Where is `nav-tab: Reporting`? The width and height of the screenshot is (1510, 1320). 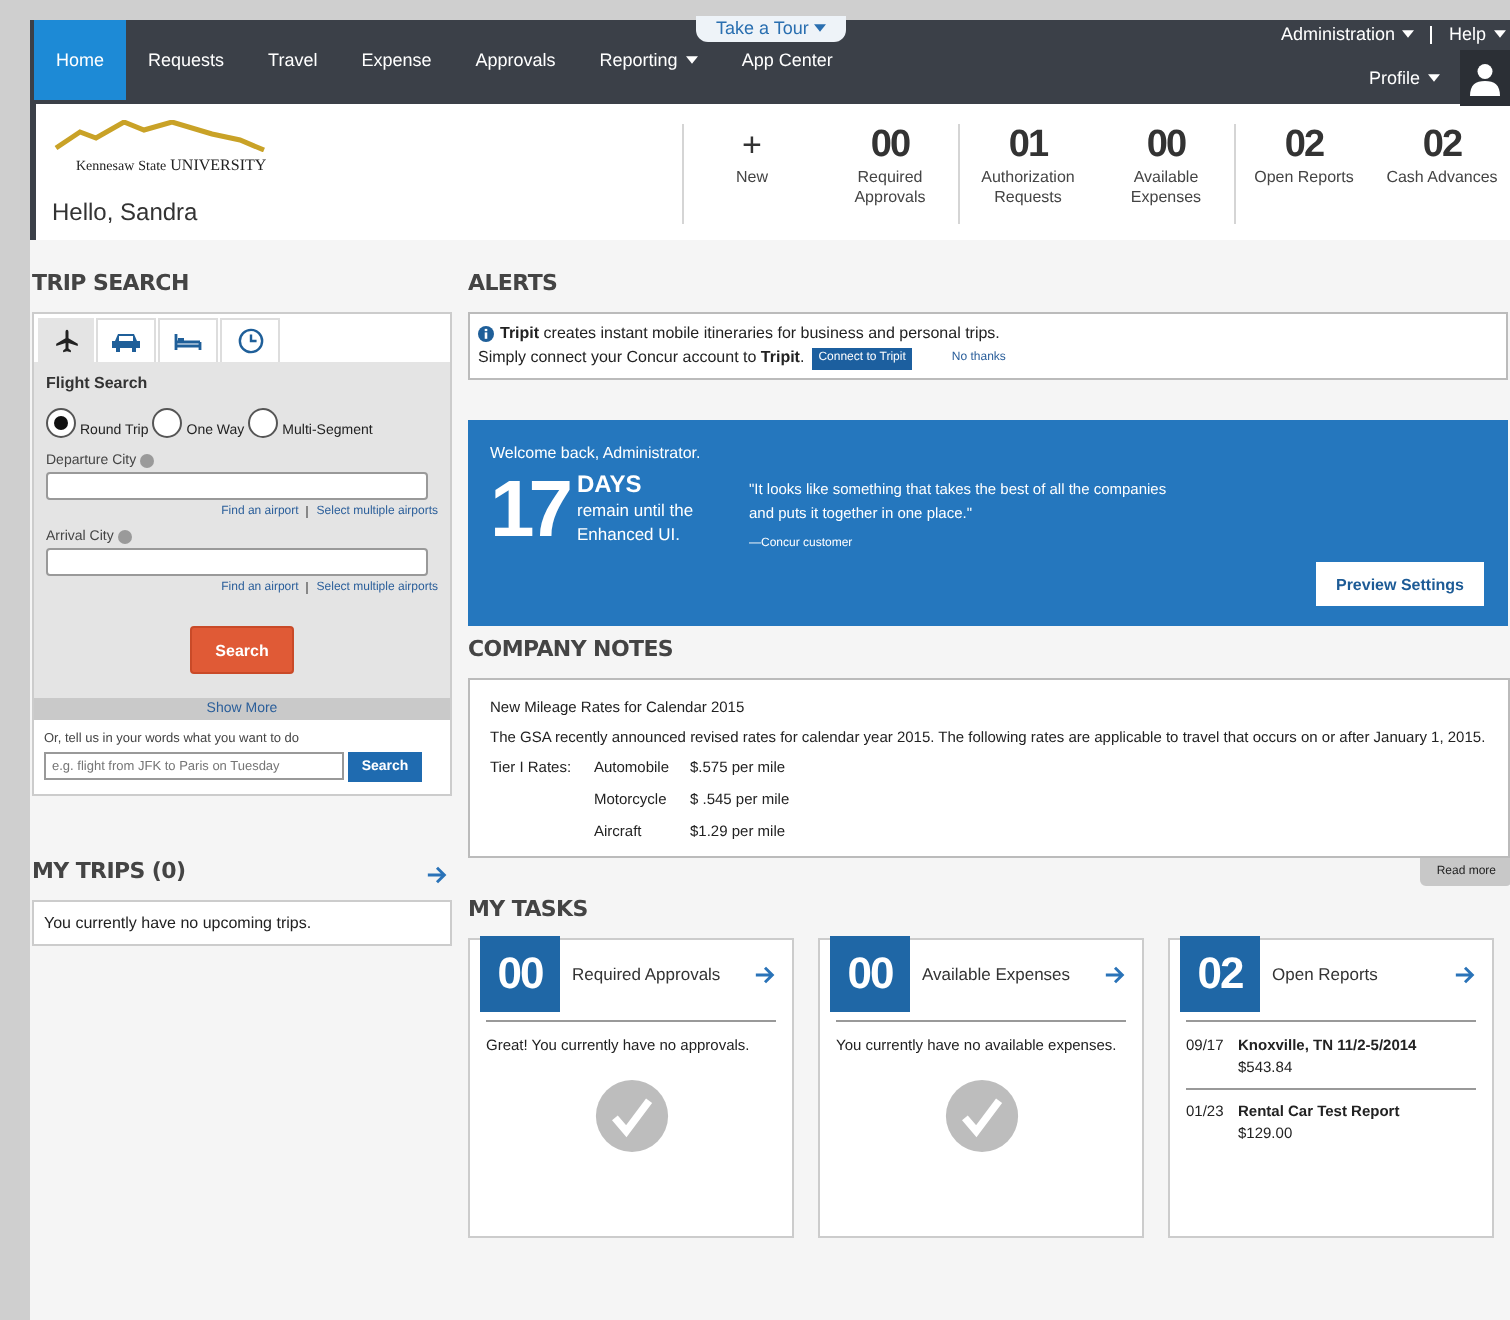 nav-tab: Reporting is located at coordinates (648, 60).